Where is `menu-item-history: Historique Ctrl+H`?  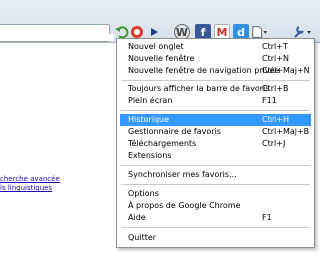
menu-item-history: Historique Ctrl+H is located at coordinates (215, 120).